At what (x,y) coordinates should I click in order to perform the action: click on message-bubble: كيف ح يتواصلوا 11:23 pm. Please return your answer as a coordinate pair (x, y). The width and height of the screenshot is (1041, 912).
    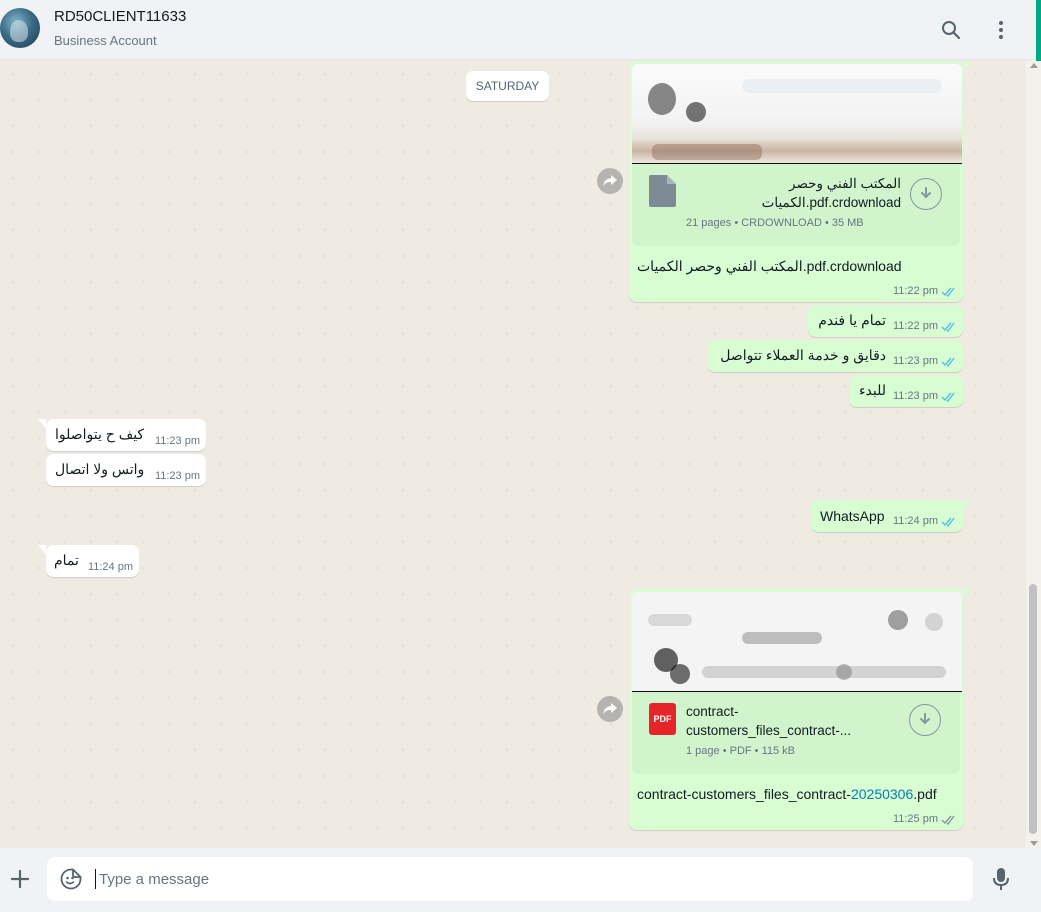
    Looking at the image, I should click on (122, 435).